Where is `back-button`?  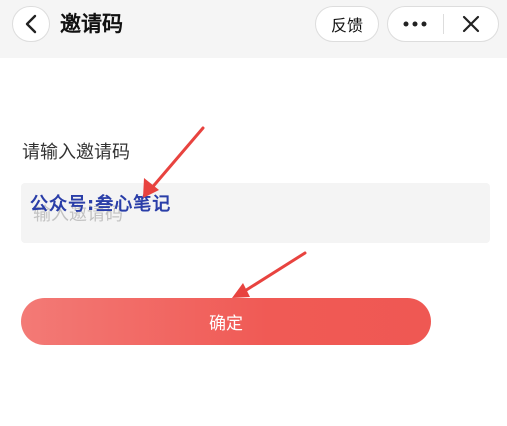
back-button is located at coordinates (31, 24).